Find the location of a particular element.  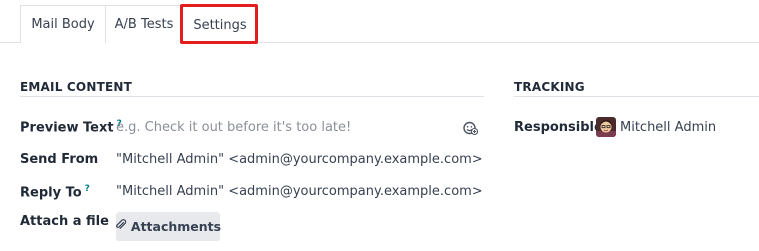

tracking-rule is located at coordinates (636, 96).